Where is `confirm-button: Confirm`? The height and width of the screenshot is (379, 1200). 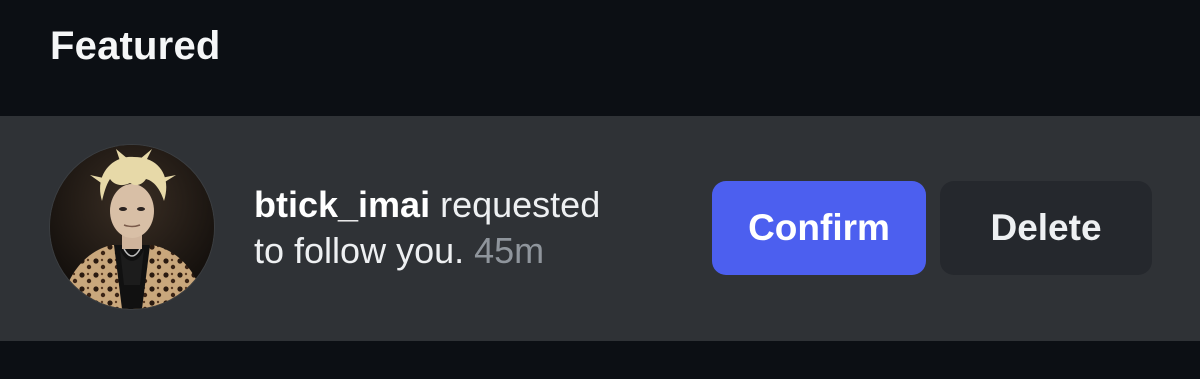
confirm-button: Confirm is located at coordinates (819, 228).